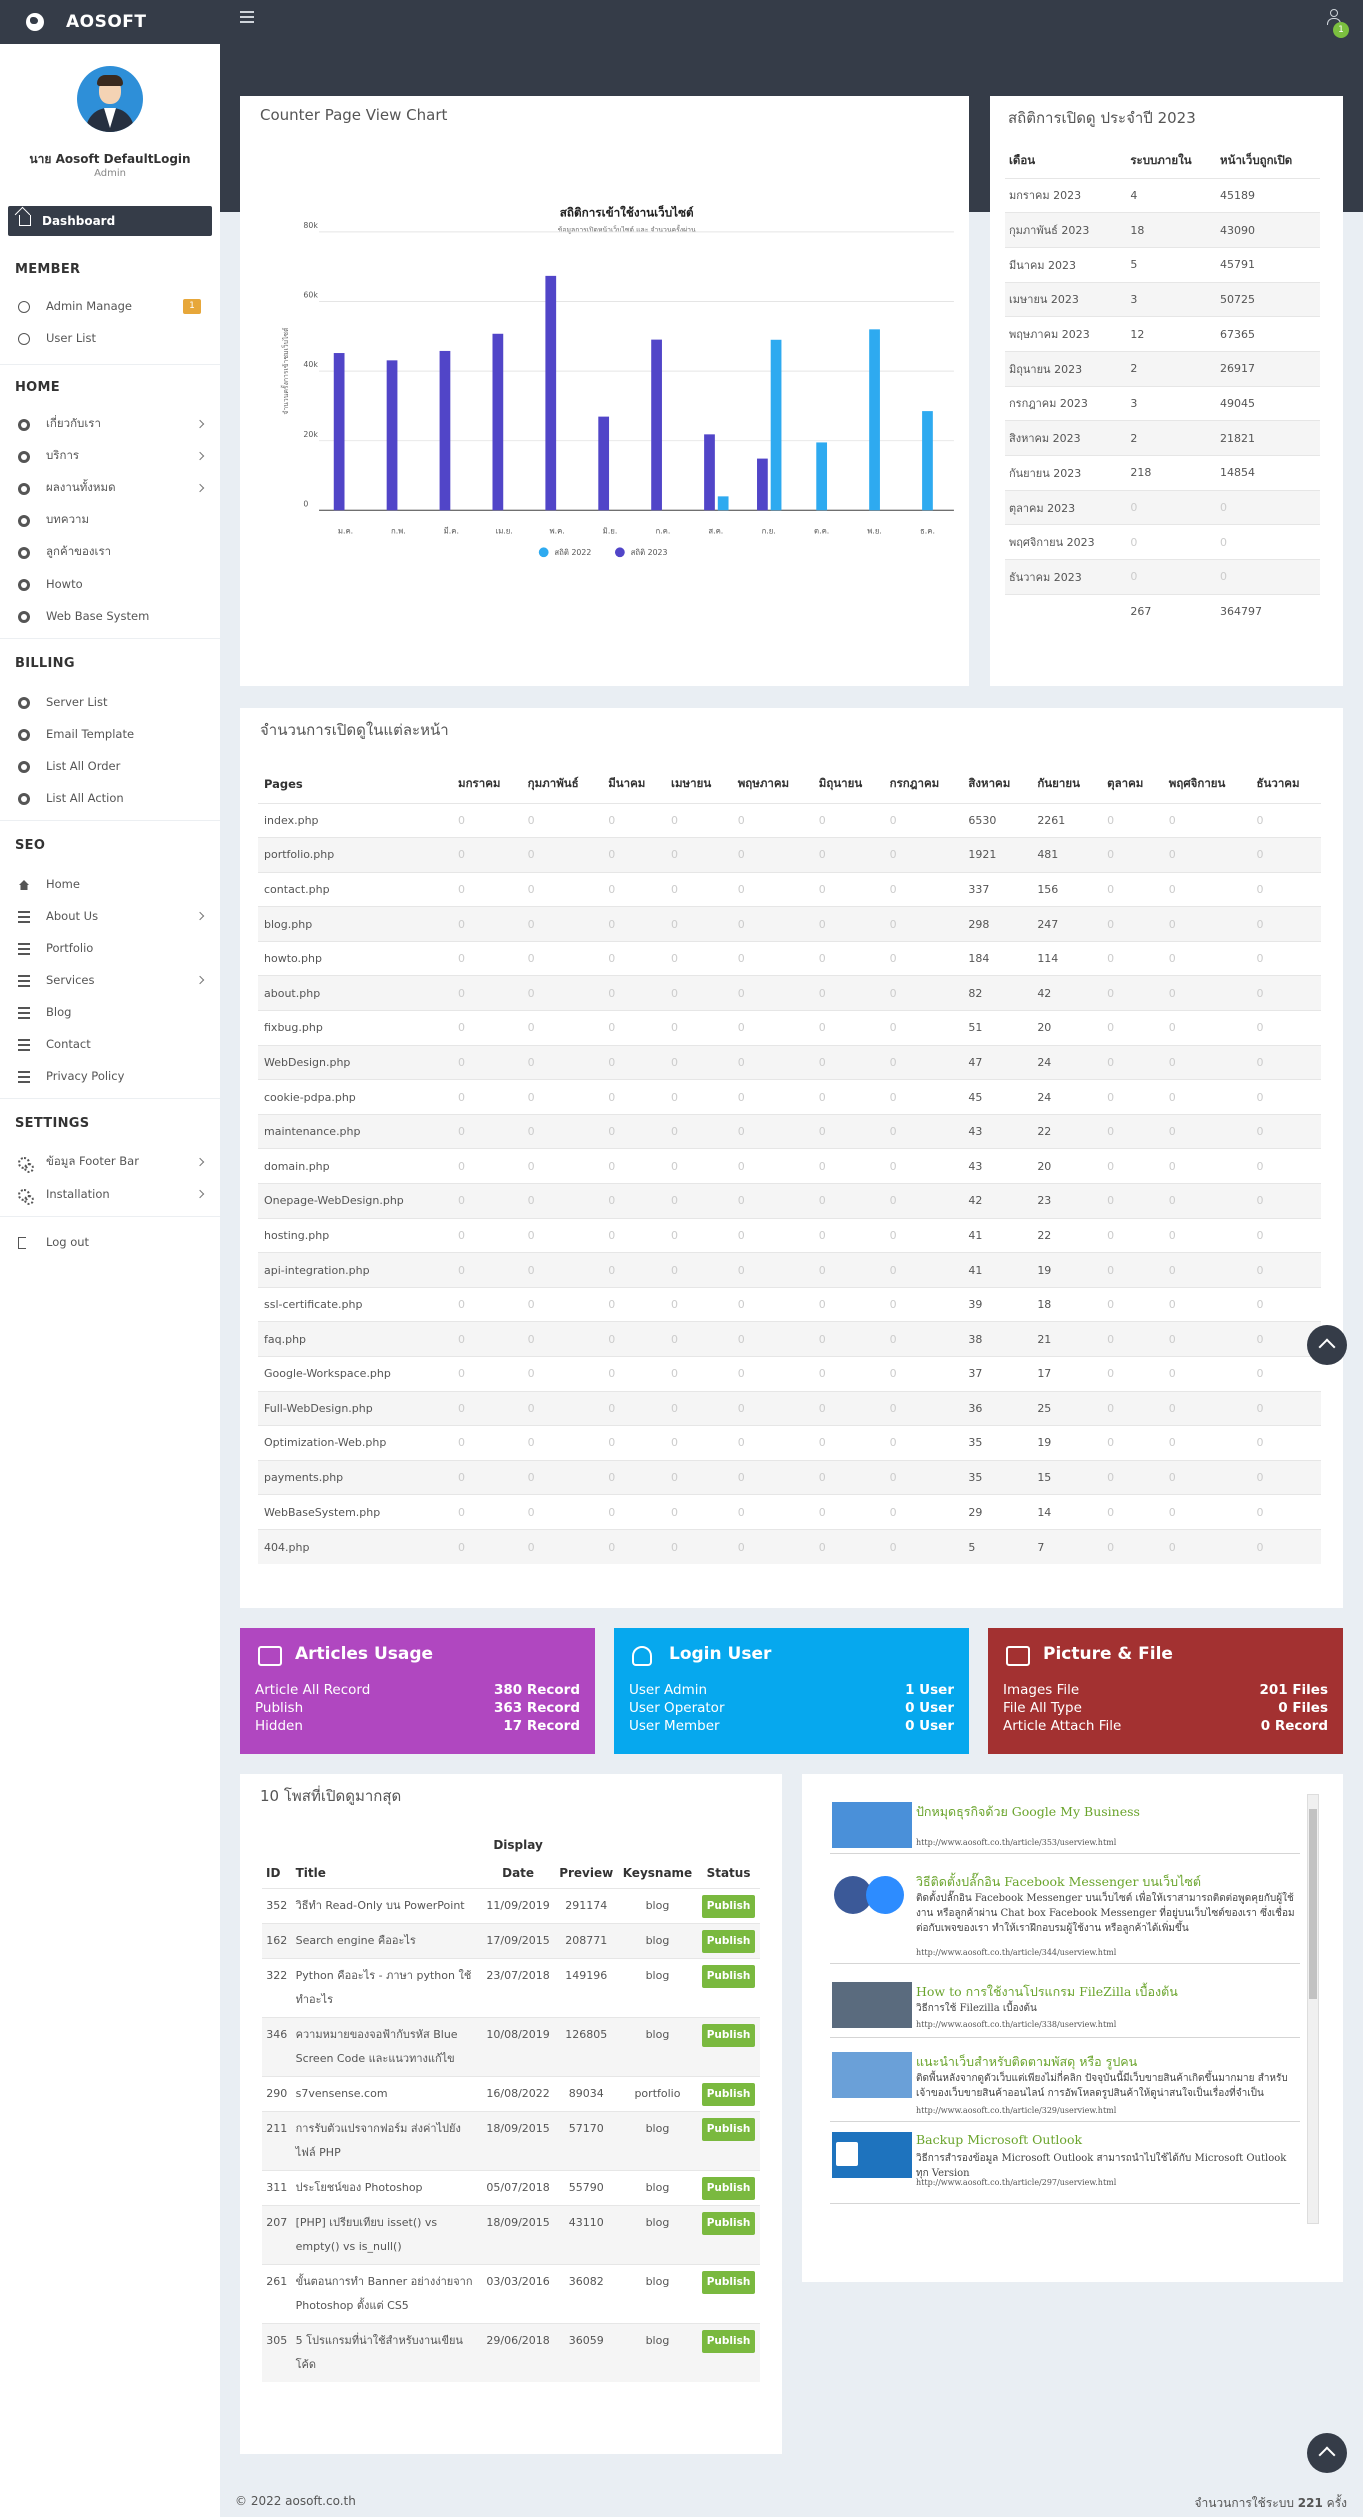 The image size is (1363, 2517). Describe the element at coordinates (355, 1028) in the screenshot. I see `page-name: fixbug.php` at that location.